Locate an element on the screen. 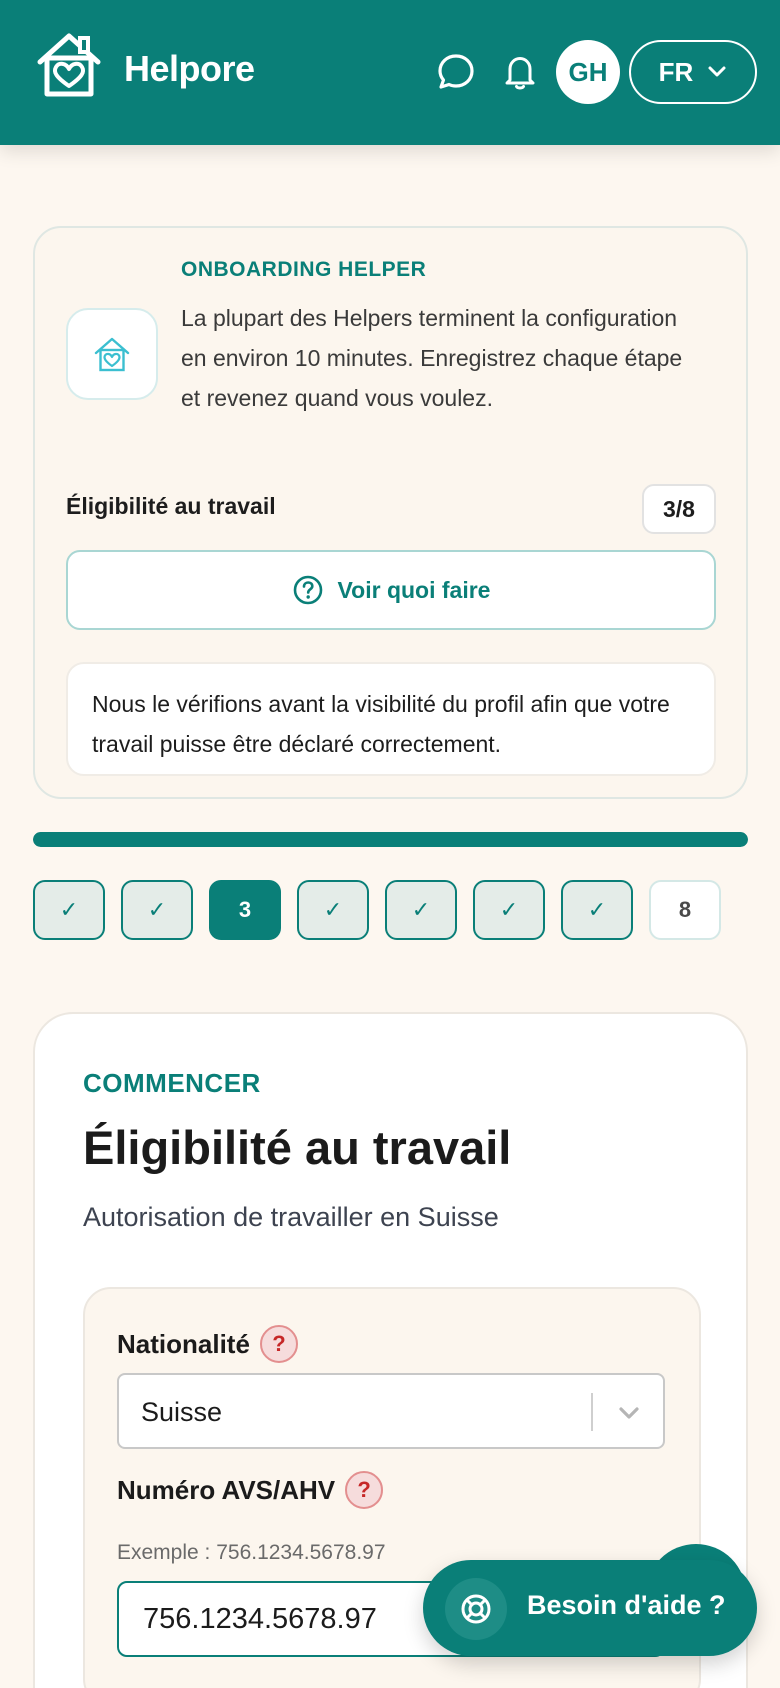 This screenshot has width=780, height=1688. see-what-to-do-label: Voir quoi faire is located at coordinates (414, 589).